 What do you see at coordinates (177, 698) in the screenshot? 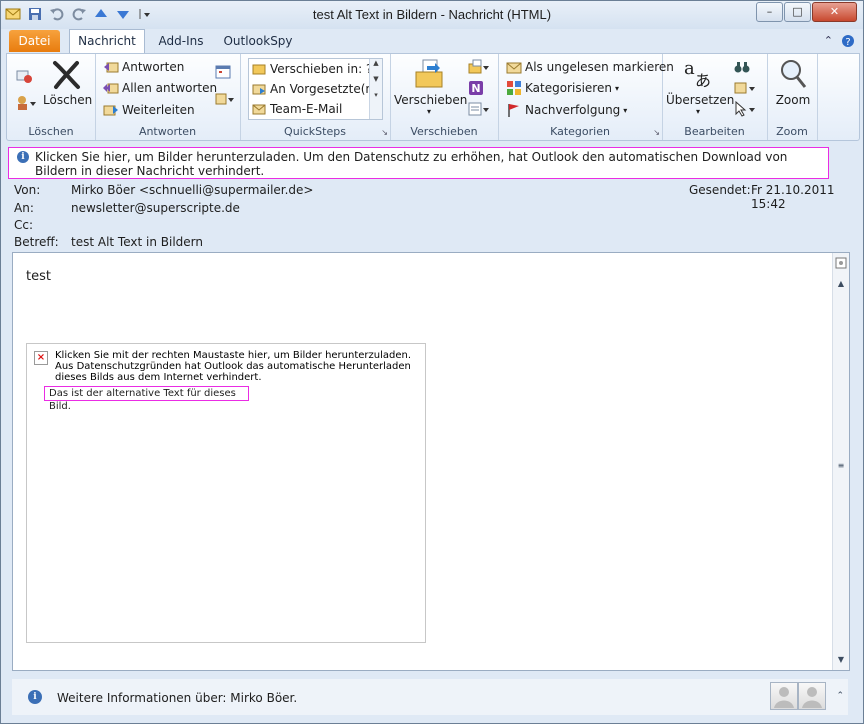
I see `people-info-text: Weitere Informationen über: Mirko Böer.` at bounding box center [177, 698].